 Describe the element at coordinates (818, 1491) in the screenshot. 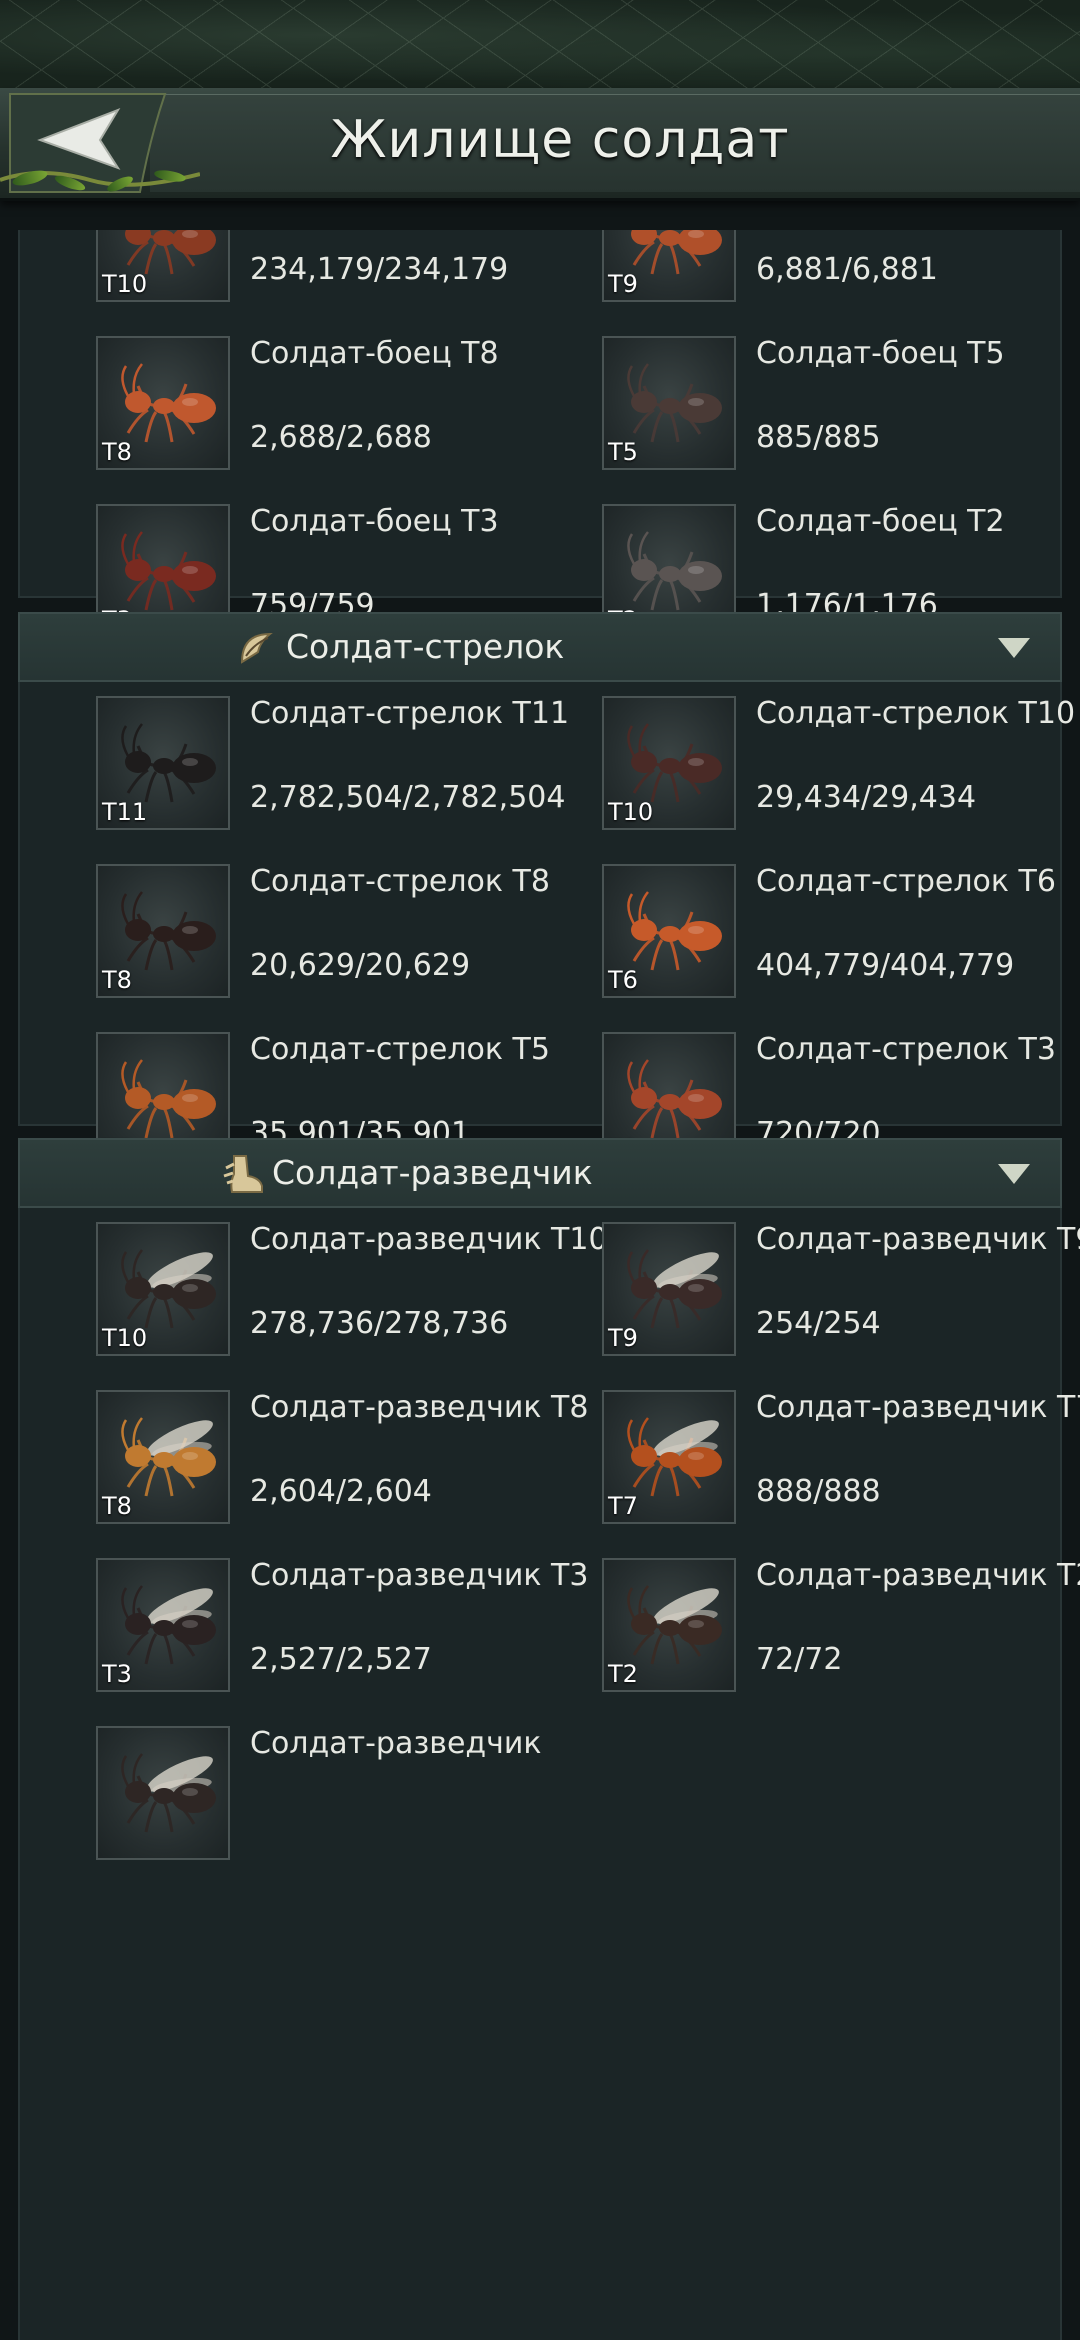

I see `unit-count: 888/888` at that location.